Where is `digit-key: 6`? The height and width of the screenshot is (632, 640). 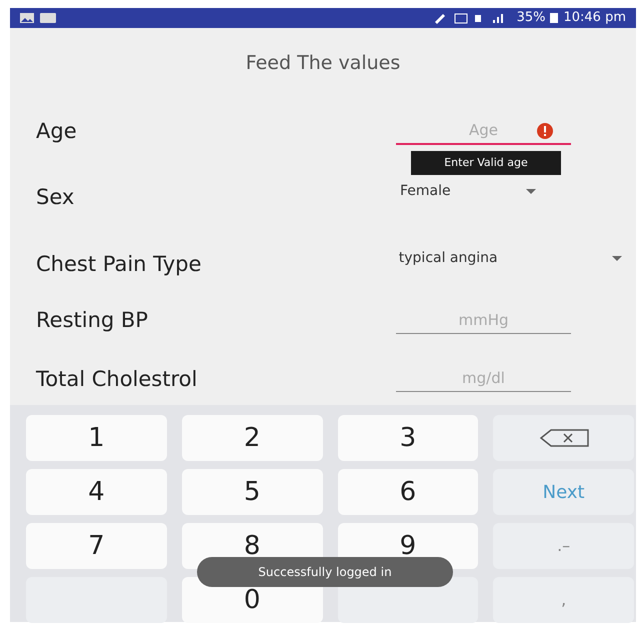
digit-key: 6 is located at coordinates (408, 492).